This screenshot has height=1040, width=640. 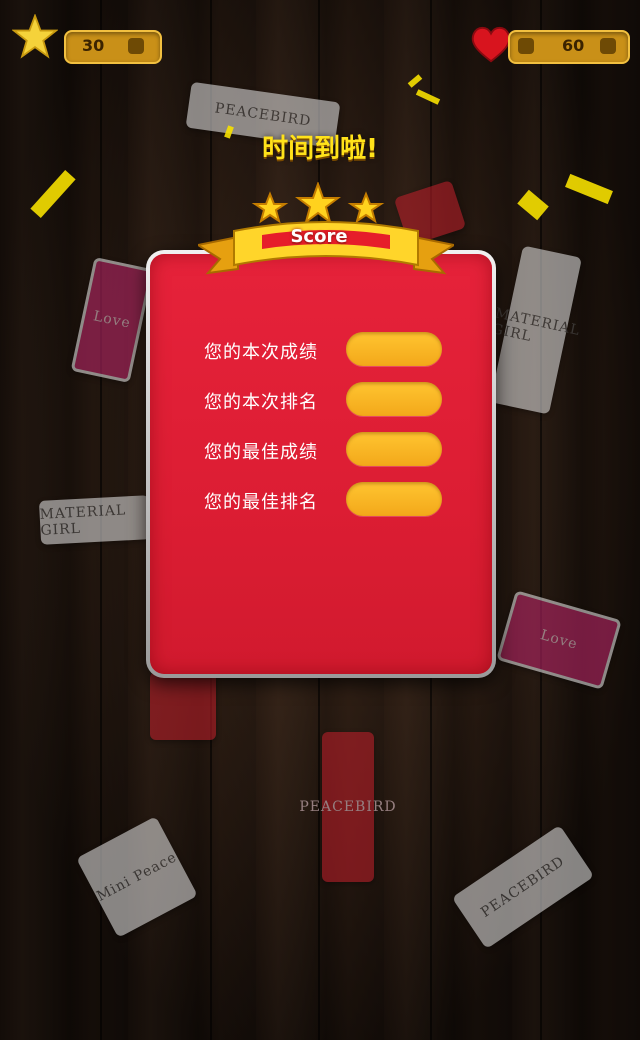 What do you see at coordinates (394, 449) in the screenshot?
I see `best-score-field` at bounding box center [394, 449].